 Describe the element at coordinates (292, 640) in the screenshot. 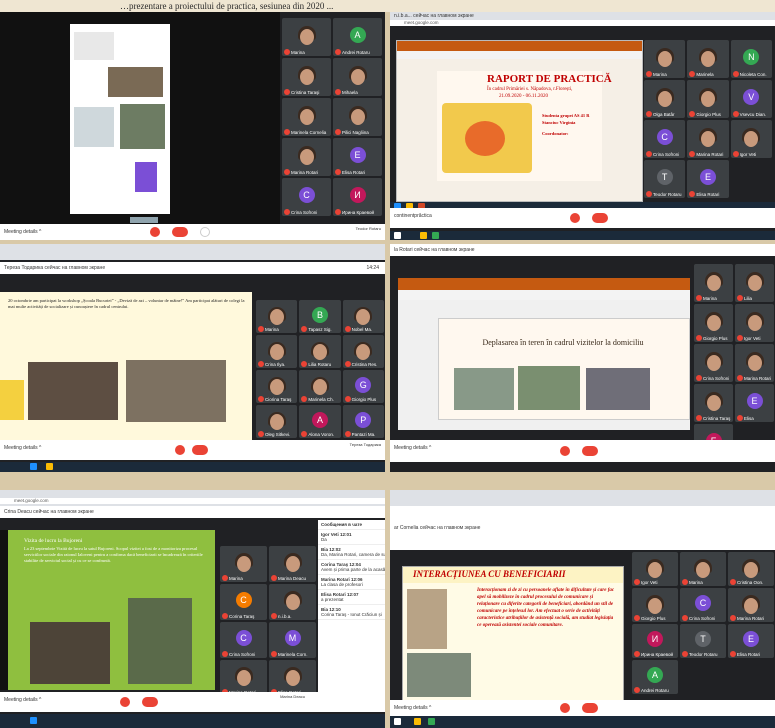

I see `participant-tile: M Marinela Corn.` at that location.